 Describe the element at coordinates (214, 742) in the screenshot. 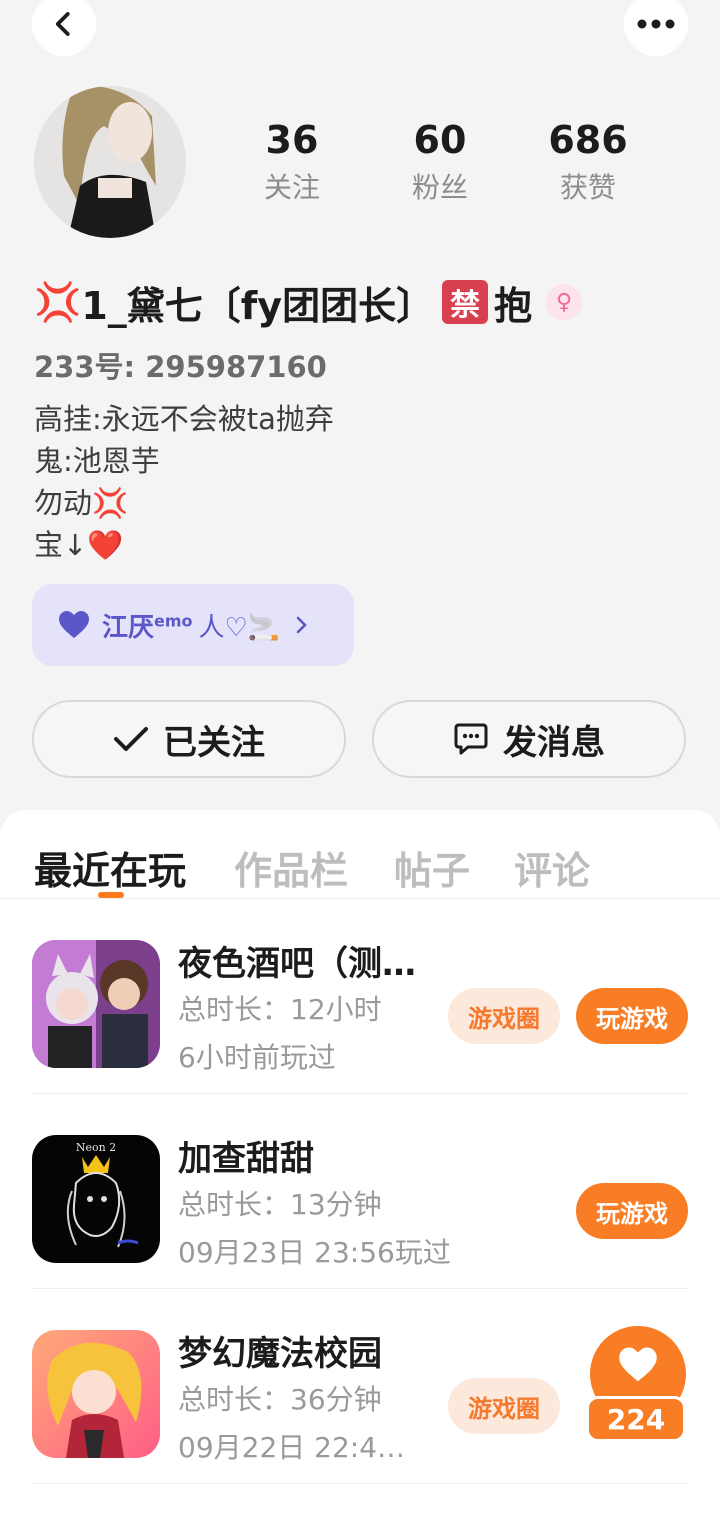

I see `following-label: 已关注` at that location.